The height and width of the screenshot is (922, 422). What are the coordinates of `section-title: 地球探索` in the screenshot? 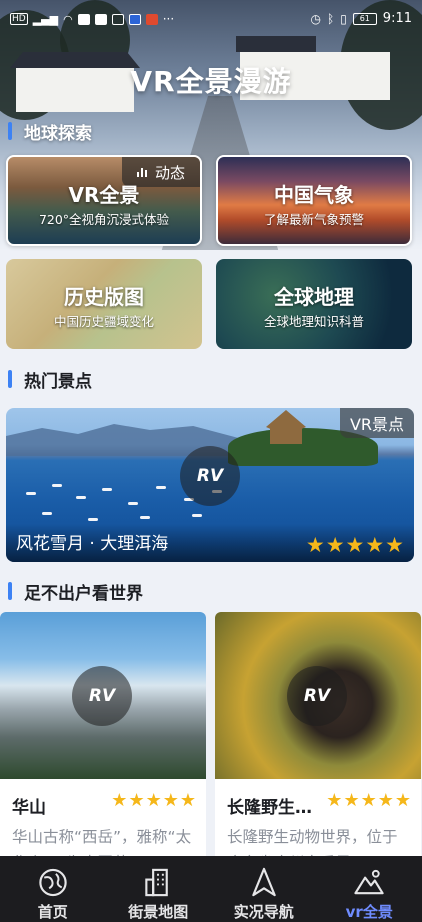 It's located at (58, 133).